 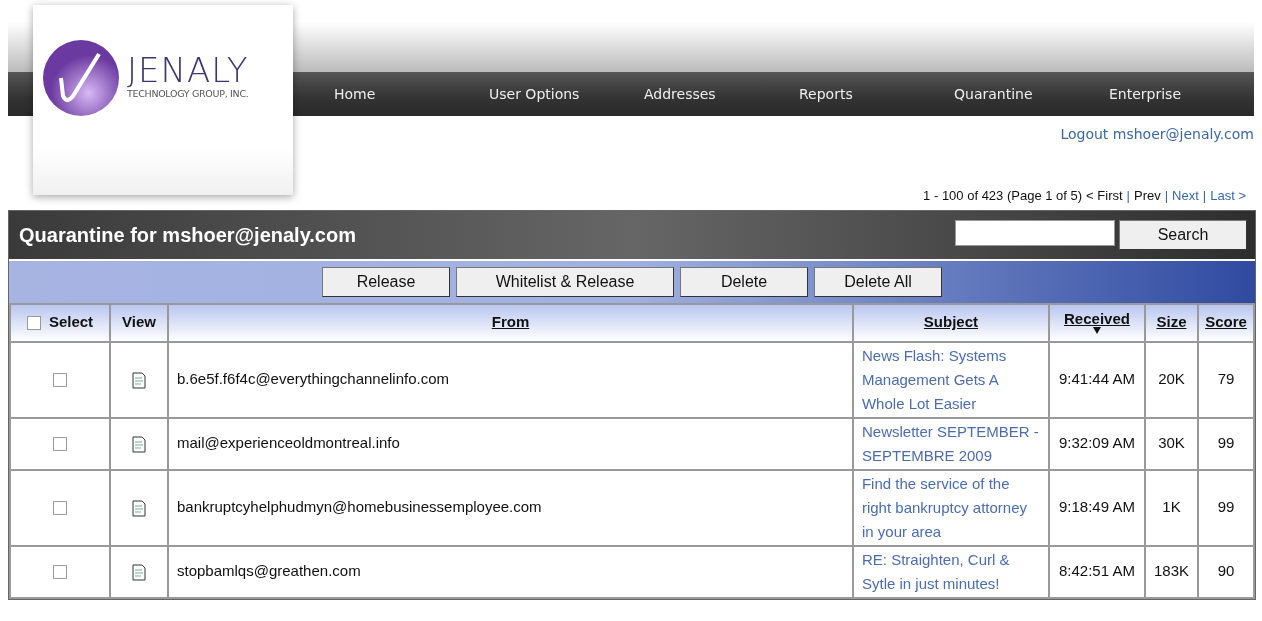 What do you see at coordinates (878, 281) in the screenshot?
I see `action-button: Delete All` at bounding box center [878, 281].